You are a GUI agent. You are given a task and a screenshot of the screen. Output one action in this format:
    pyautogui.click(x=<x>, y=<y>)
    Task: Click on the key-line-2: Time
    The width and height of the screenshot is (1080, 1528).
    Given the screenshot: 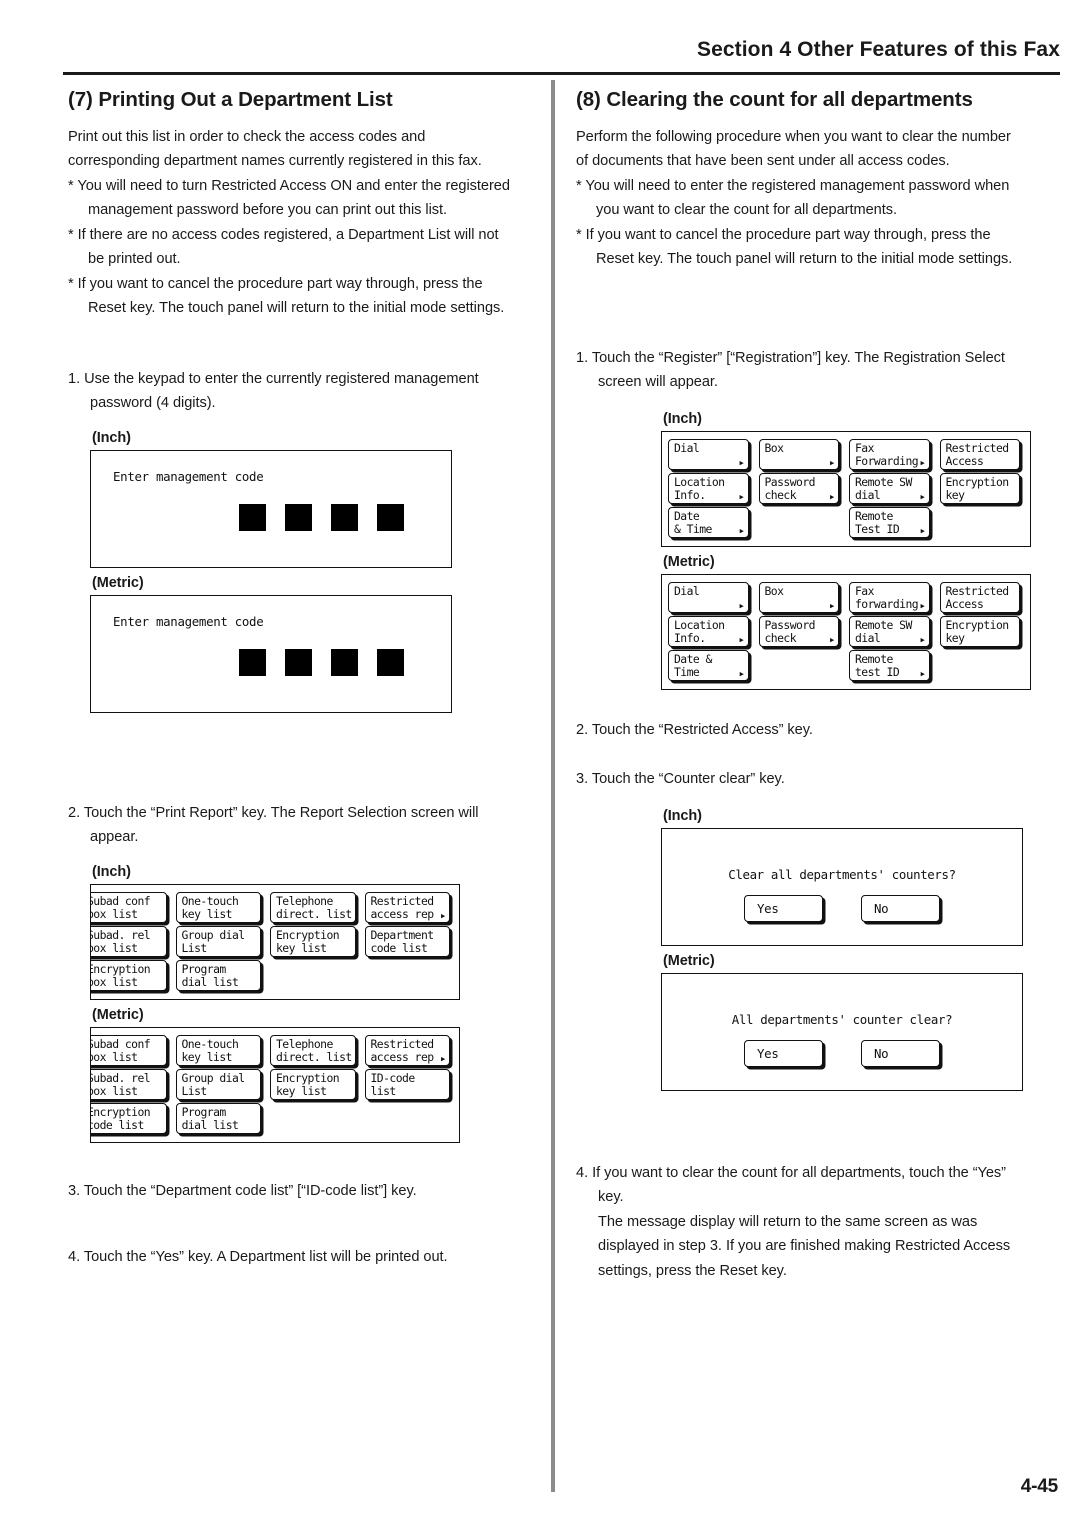 What is the action you would take?
    pyautogui.click(x=687, y=671)
    